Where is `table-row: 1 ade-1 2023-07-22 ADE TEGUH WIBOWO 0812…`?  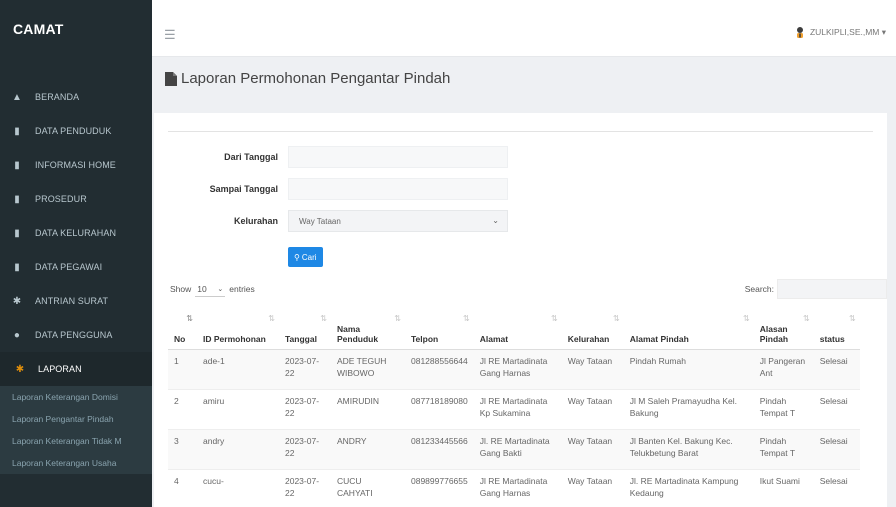 table-row: 1 ade-1 2023-07-22 ADE TEGUH WIBOWO 0812… is located at coordinates (514, 369).